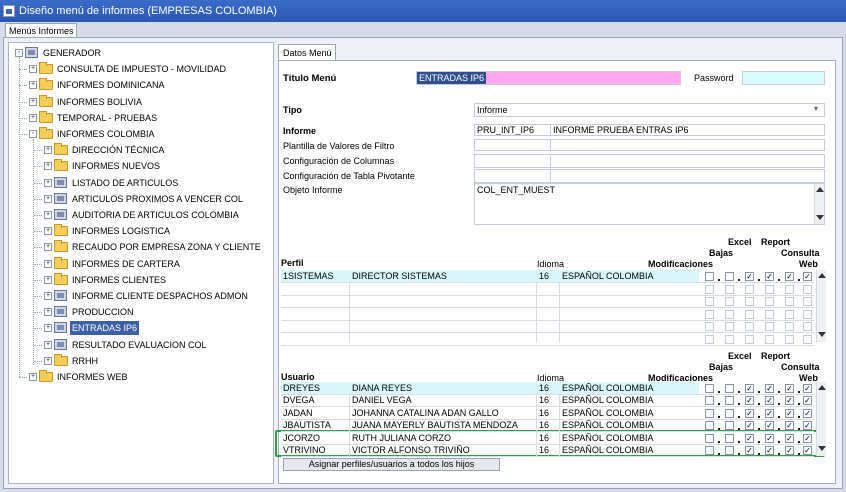 Image resolution: width=846 pixels, height=492 pixels. Describe the element at coordinates (156, 328) in the screenshot. I see `tree-node: + ENTRADAS IP6` at that location.